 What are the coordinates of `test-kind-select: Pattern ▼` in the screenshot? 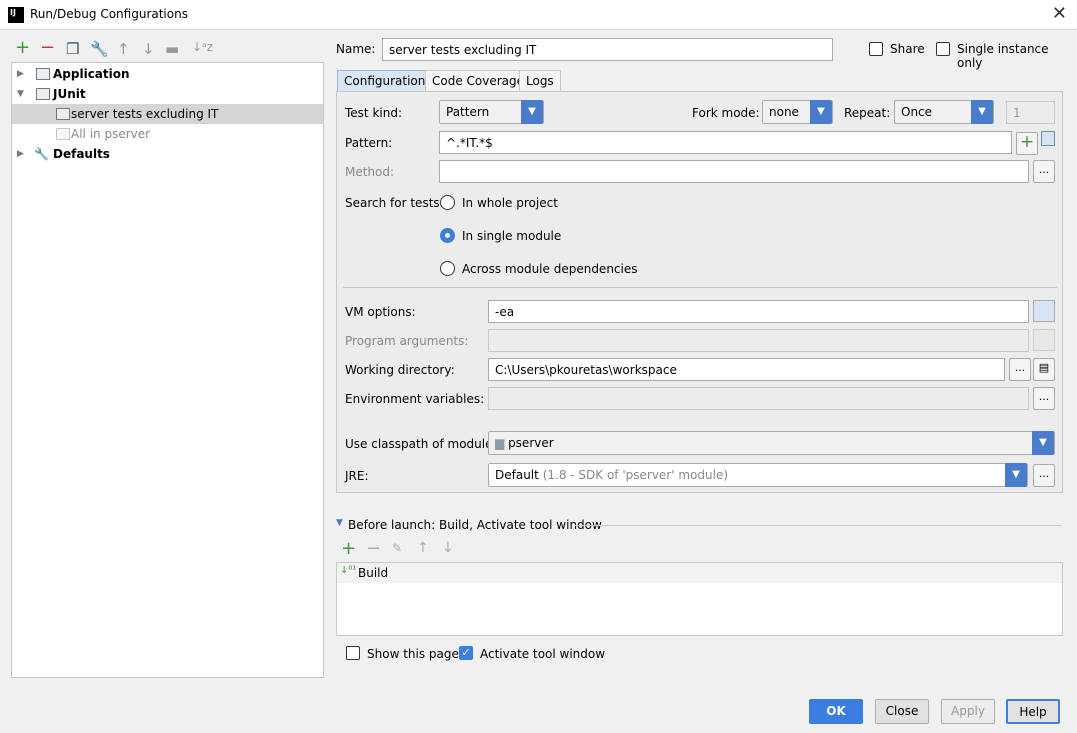 It's located at (491, 112).